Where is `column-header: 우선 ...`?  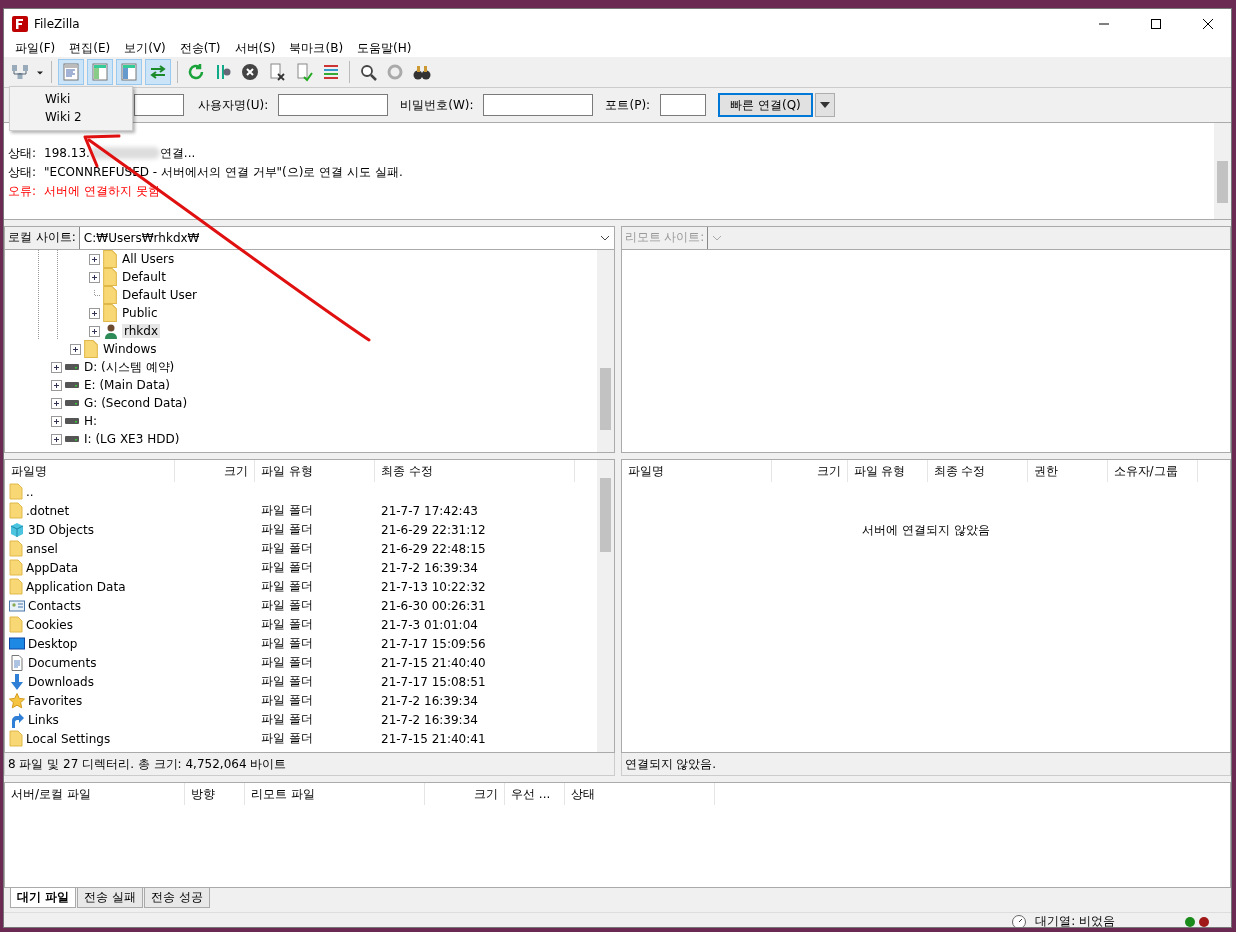
column-header: 우선 ... is located at coordinates (535, 794).